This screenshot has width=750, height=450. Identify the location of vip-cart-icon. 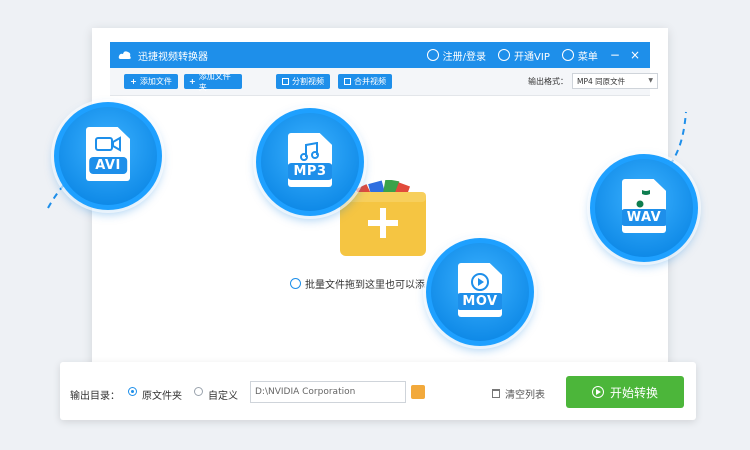
(504, 55).